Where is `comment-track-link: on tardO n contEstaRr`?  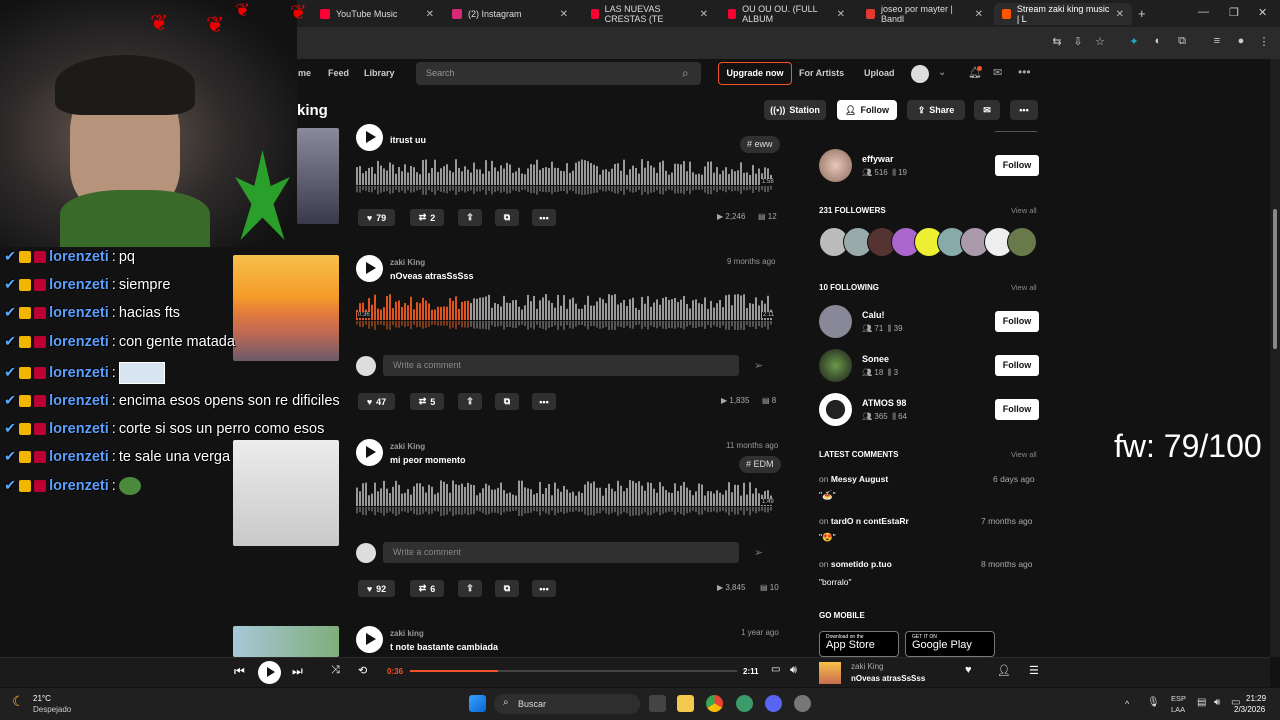 comment-track-link: on tardO n contEstaRr is located at coordinates (864, 521).